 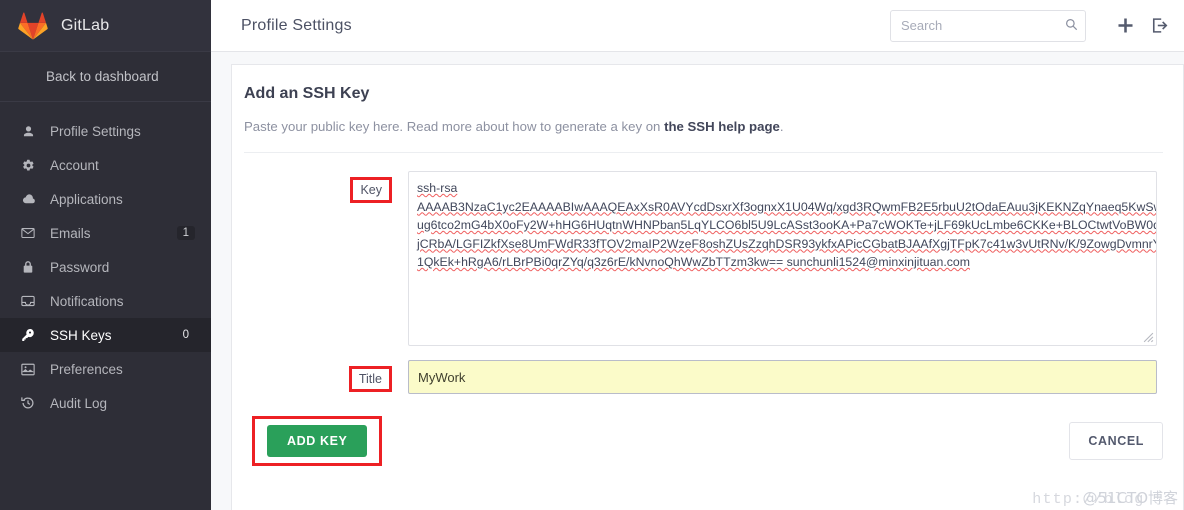 What do you see at coordinates (28, 131) in the screenshot?
I see `user-icon` at bounding box center [28, 131].